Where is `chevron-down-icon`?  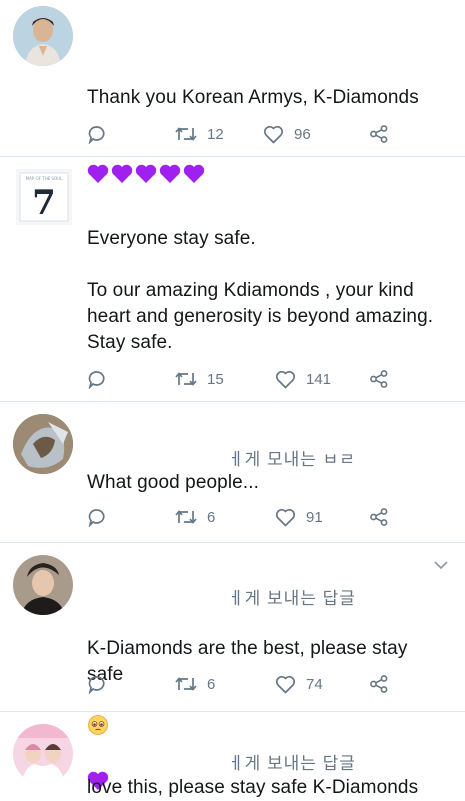 chevron-down-icon is located at coordinates (441, 566).